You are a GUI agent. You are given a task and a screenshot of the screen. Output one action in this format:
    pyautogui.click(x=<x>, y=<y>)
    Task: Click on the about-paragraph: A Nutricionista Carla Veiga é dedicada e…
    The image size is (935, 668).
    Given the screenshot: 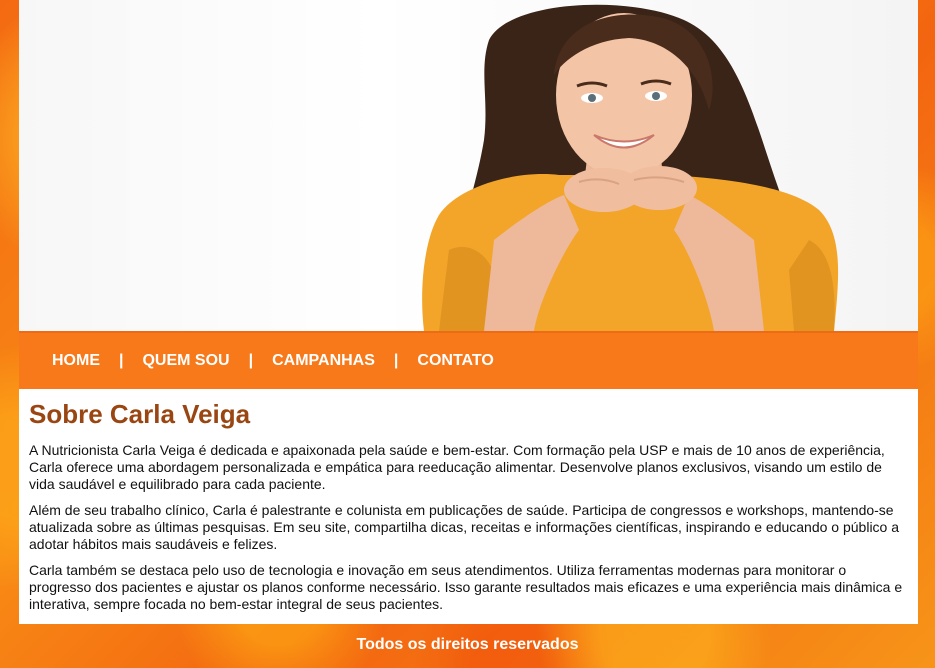 What is the action you would take?
    pyautogui.click(x=457, y=467)
    